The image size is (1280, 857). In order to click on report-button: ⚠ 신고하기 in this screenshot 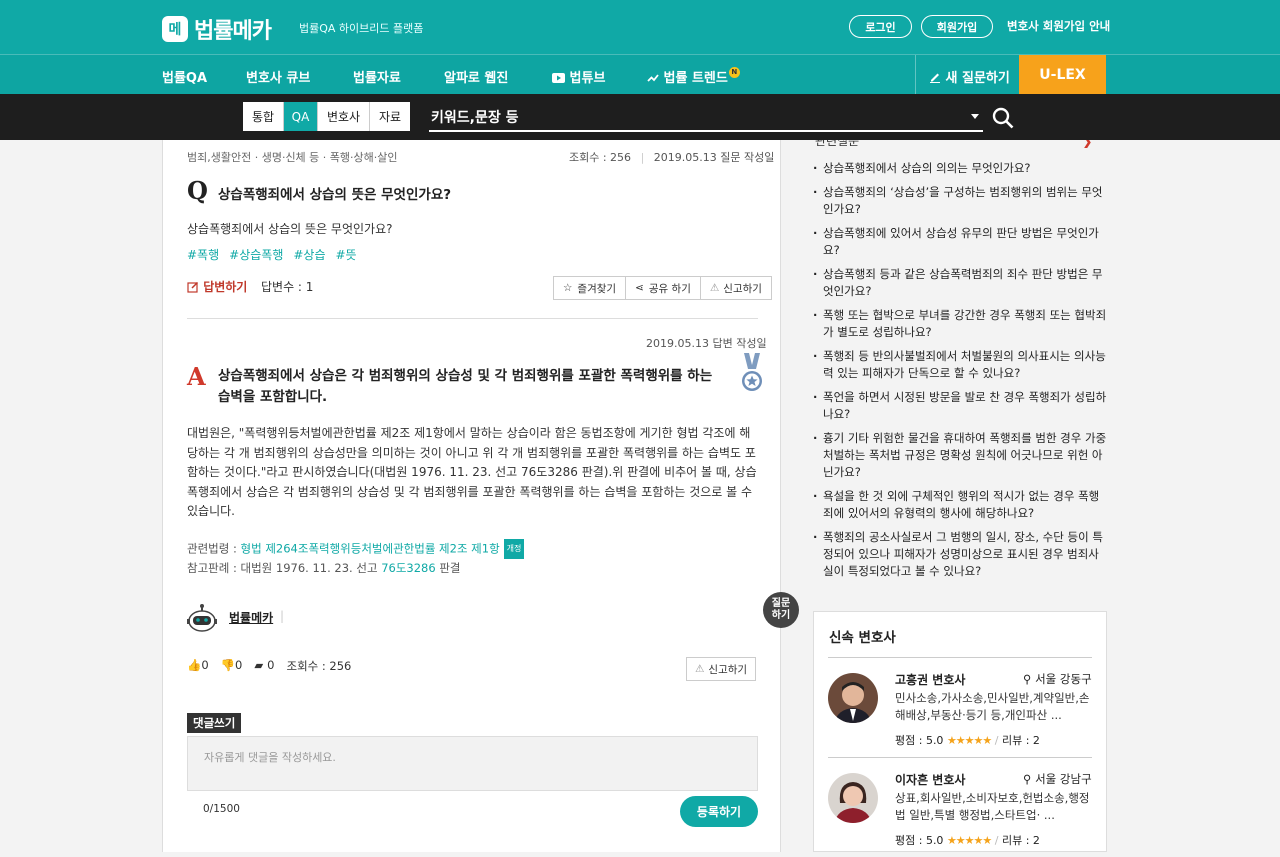, I will do `click(736, 288)`.